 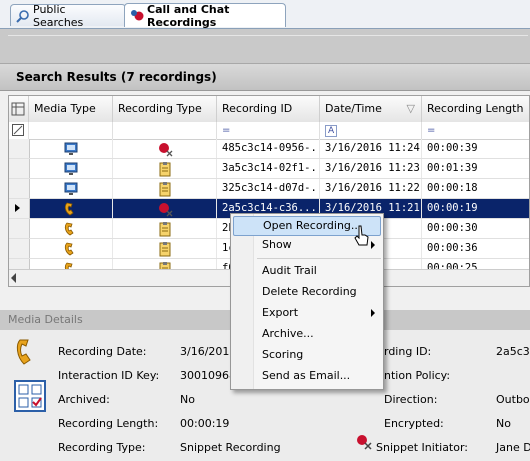 I want to click on tab-label: Public Searches, so click(x=58, y=15).